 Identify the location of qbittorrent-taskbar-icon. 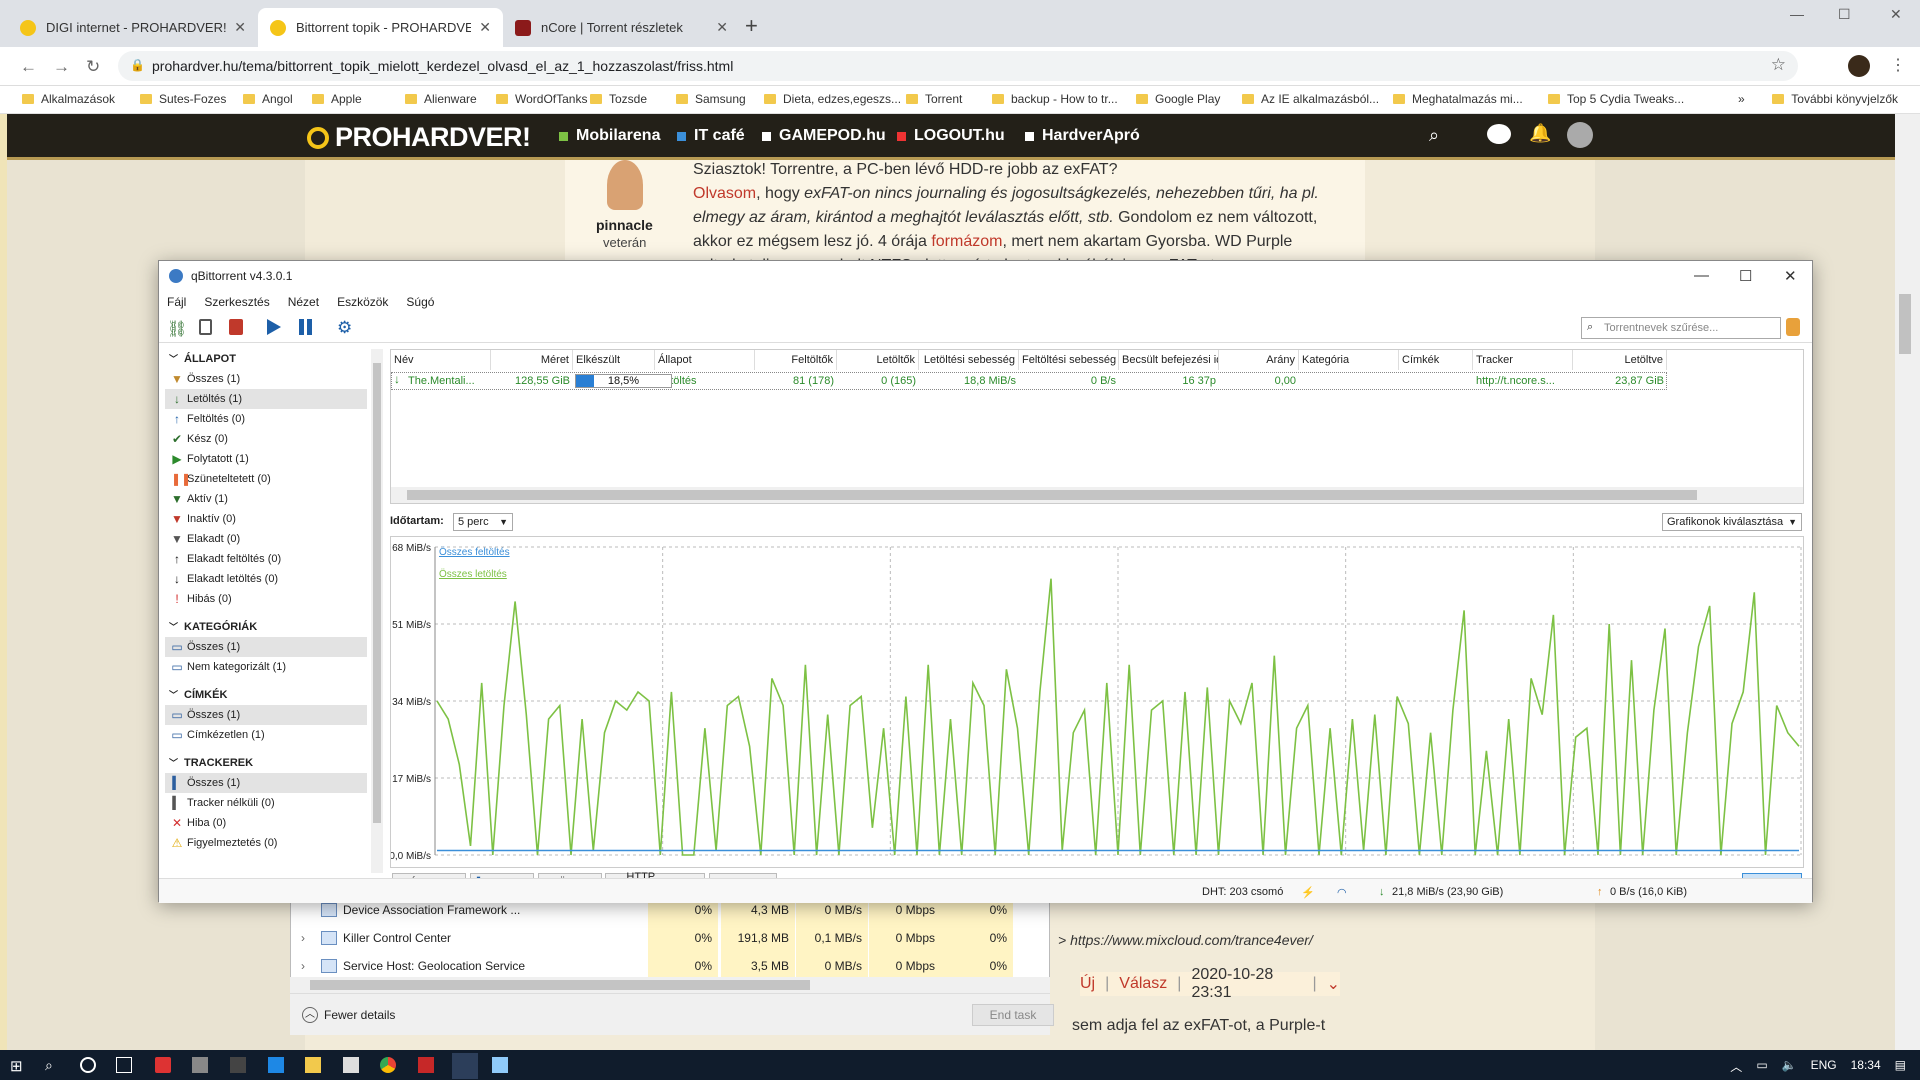
(465, 1066).